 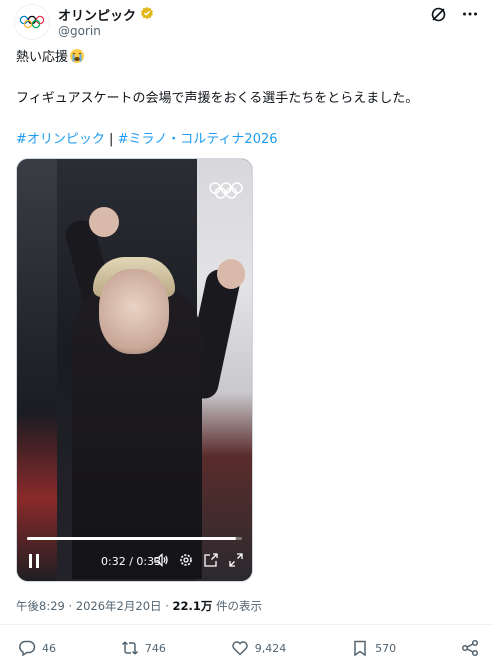 What do you see at coordinates (386, 648) in the screenshot?
I see `bookmark-count: 570` at bounding box center [386, 648].